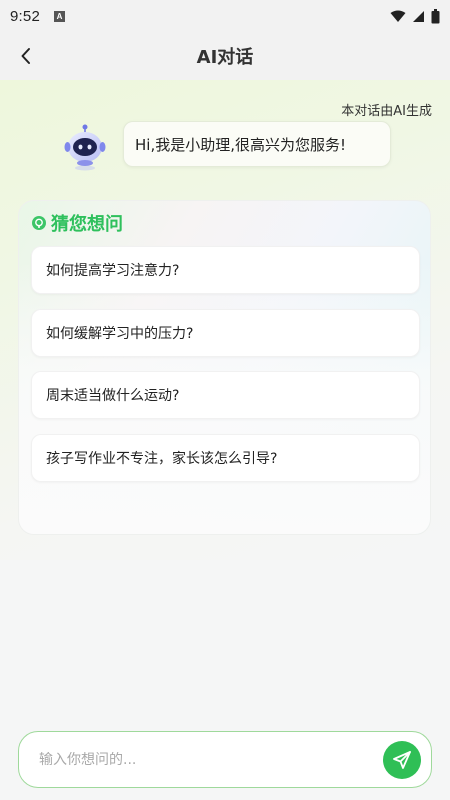  I want to click on robot-icon, so click(85, 147).